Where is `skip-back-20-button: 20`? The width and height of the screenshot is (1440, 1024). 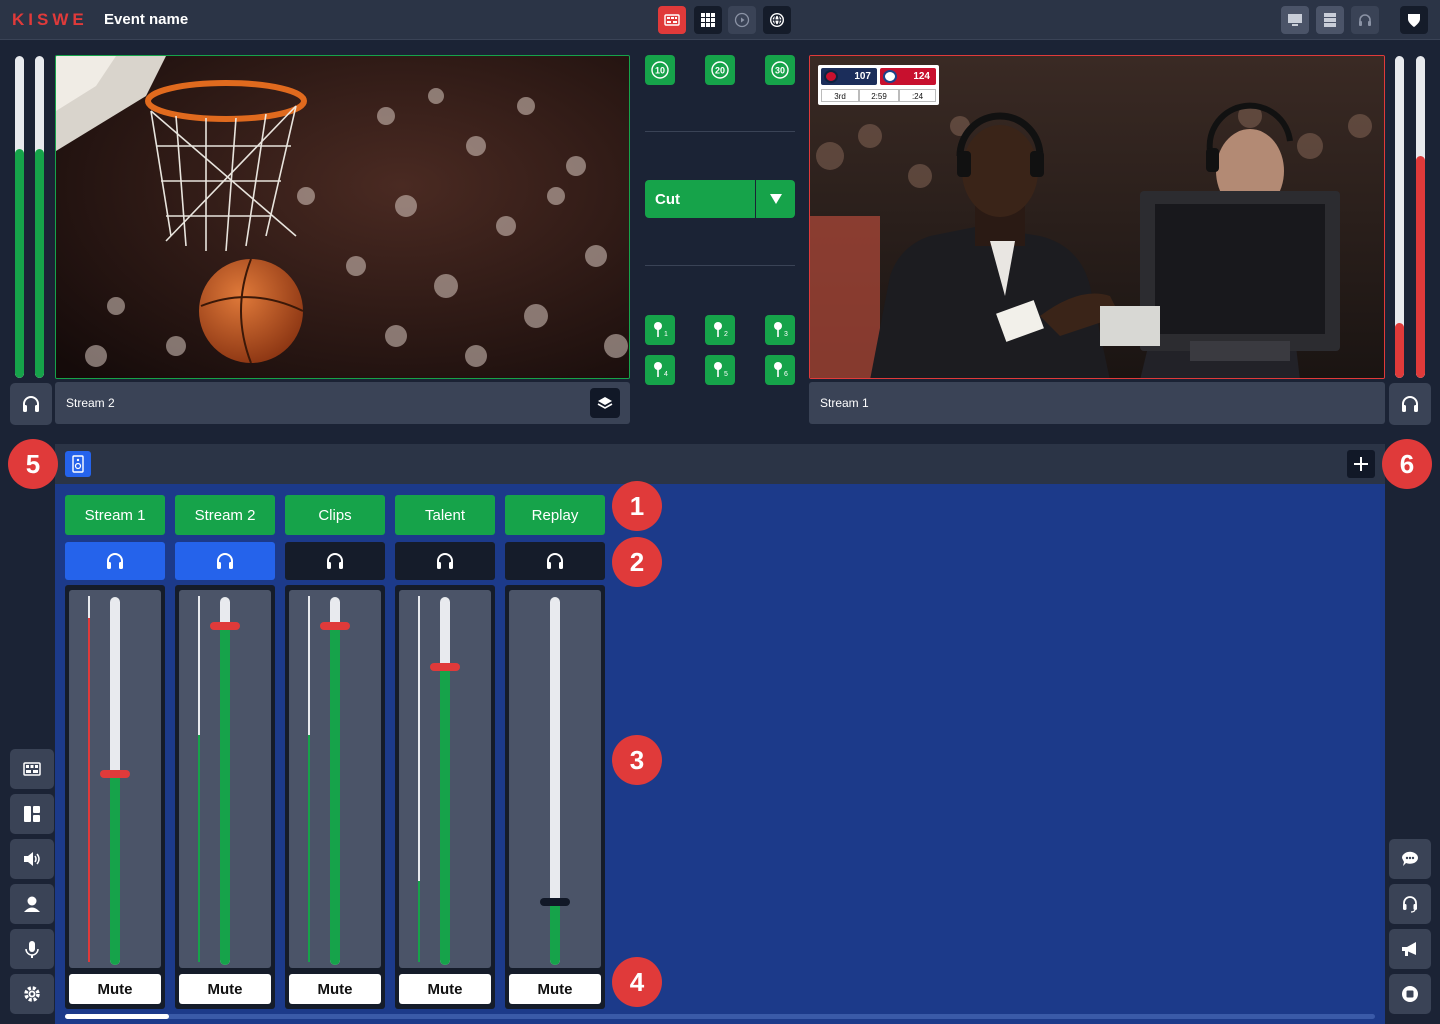
skip-back-20-button: 20 is located at coordinates (720, 70).